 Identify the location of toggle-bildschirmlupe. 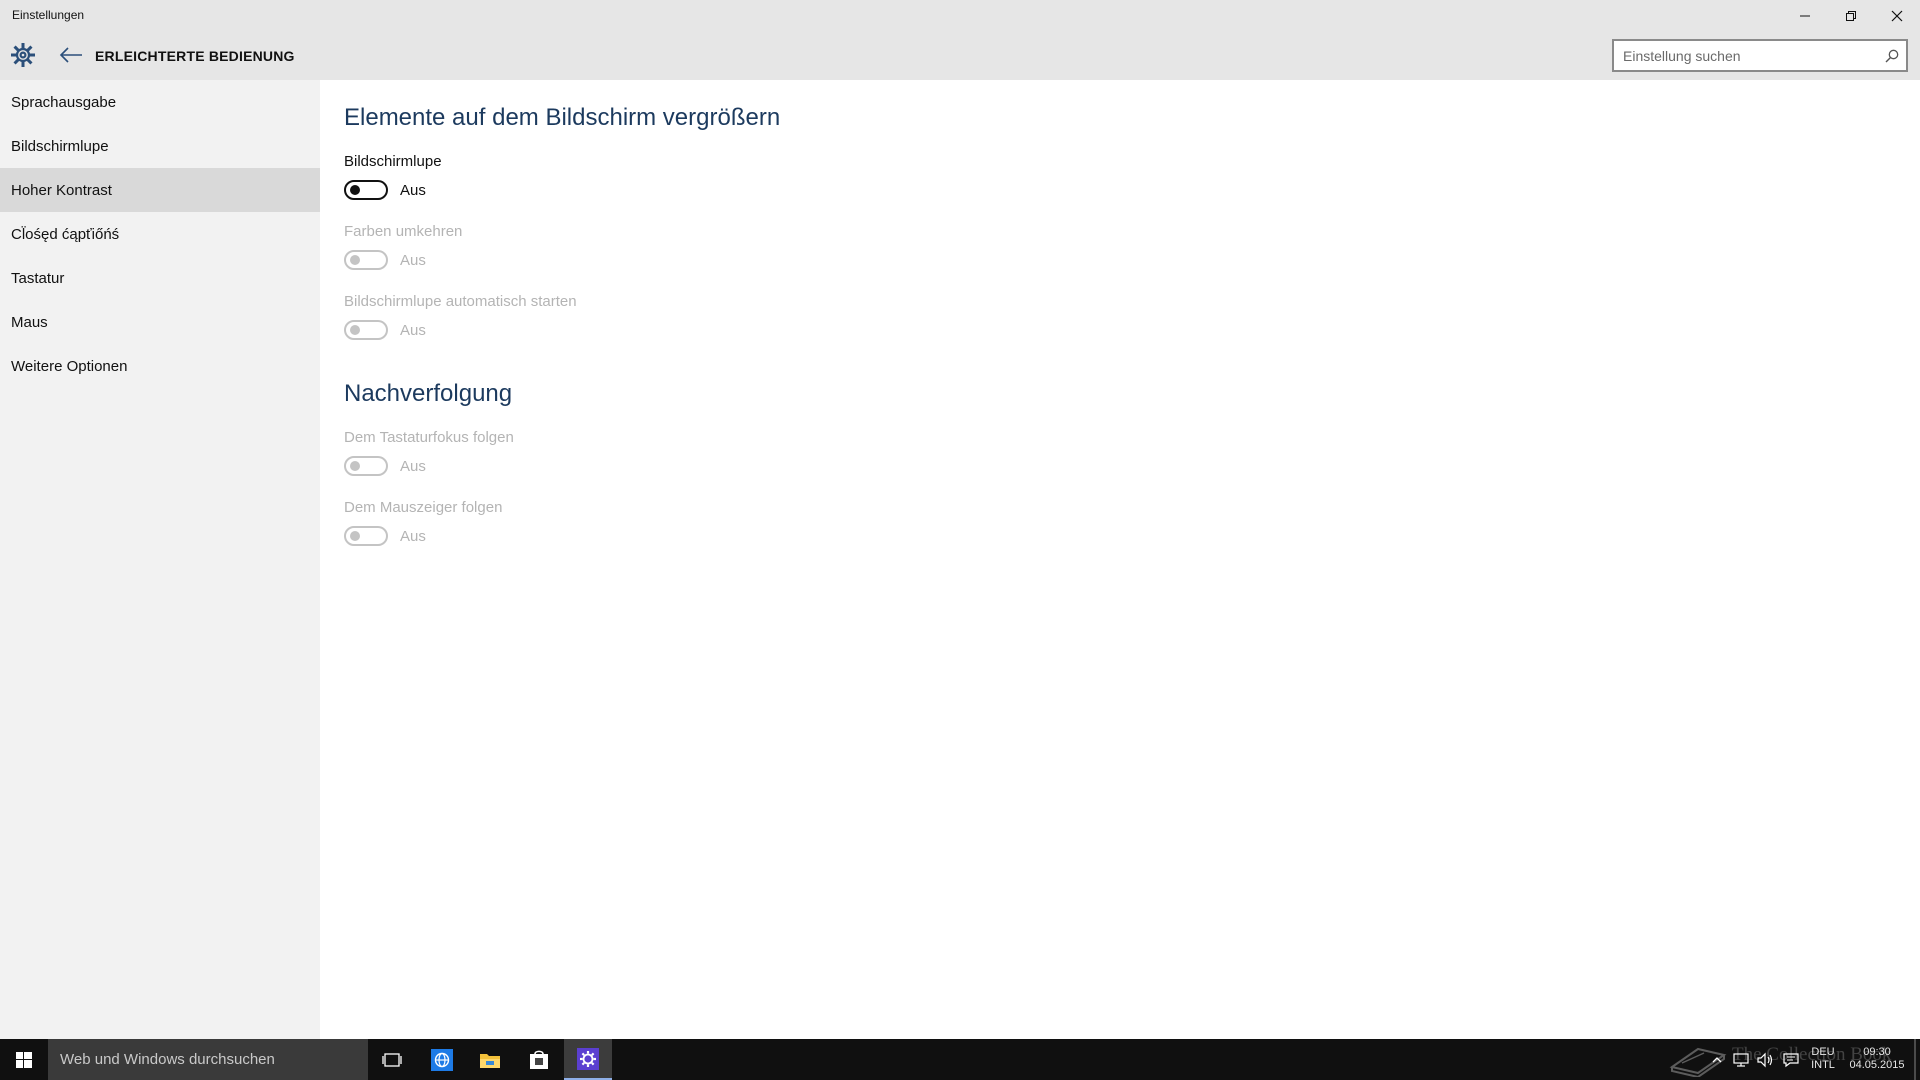
(366, 190).